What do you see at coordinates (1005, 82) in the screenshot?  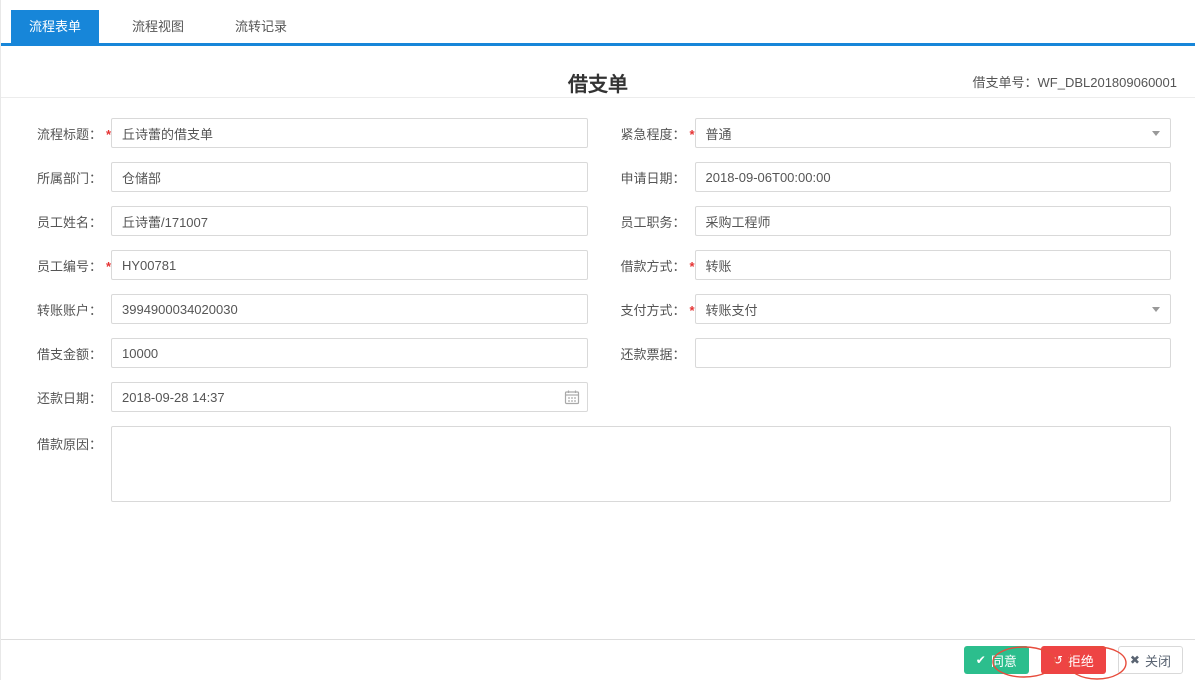 I see `doc-number-label: 借支单号：` at bounding box center [1005, 82].